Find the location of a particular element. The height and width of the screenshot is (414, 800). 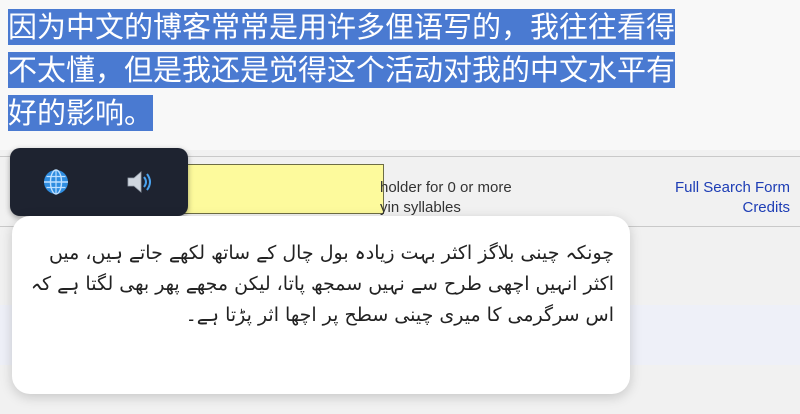

search-input is located at coordinates (280, 189).